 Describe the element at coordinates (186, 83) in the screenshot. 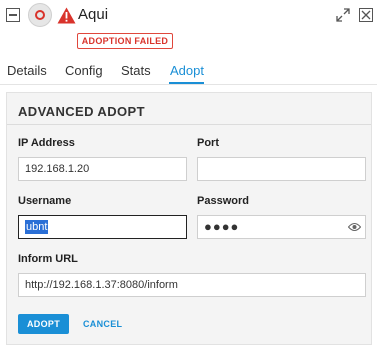

I see `active-tab-indicator` at that location.